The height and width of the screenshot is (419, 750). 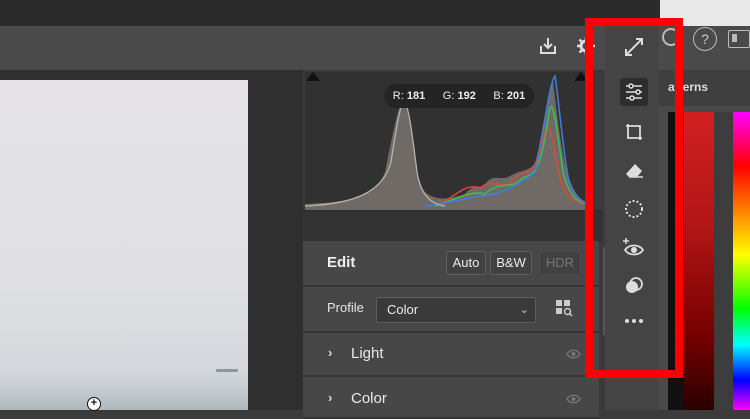 What do you see at coordinates (739, 39) in the screenshot?
I see `panels-icon` at bounding box center [739, 39].